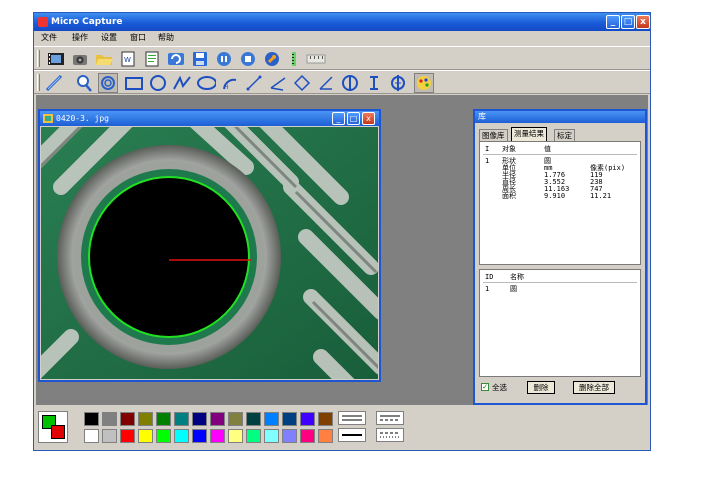 Image resolution: width=725 pixels, height=501 pixels. Describe the element at coordinates (564, 135) in the screenshot. I see `tab-calibration: 标定` at that location.